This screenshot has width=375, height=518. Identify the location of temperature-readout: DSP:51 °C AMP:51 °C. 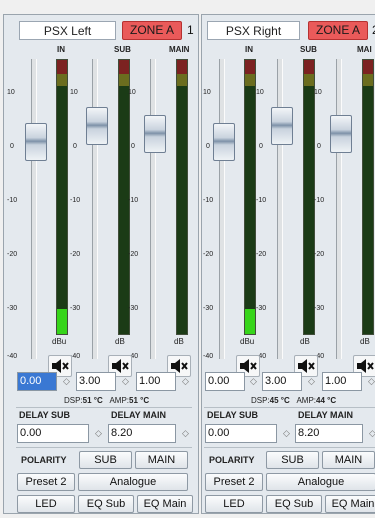
(107, 400).